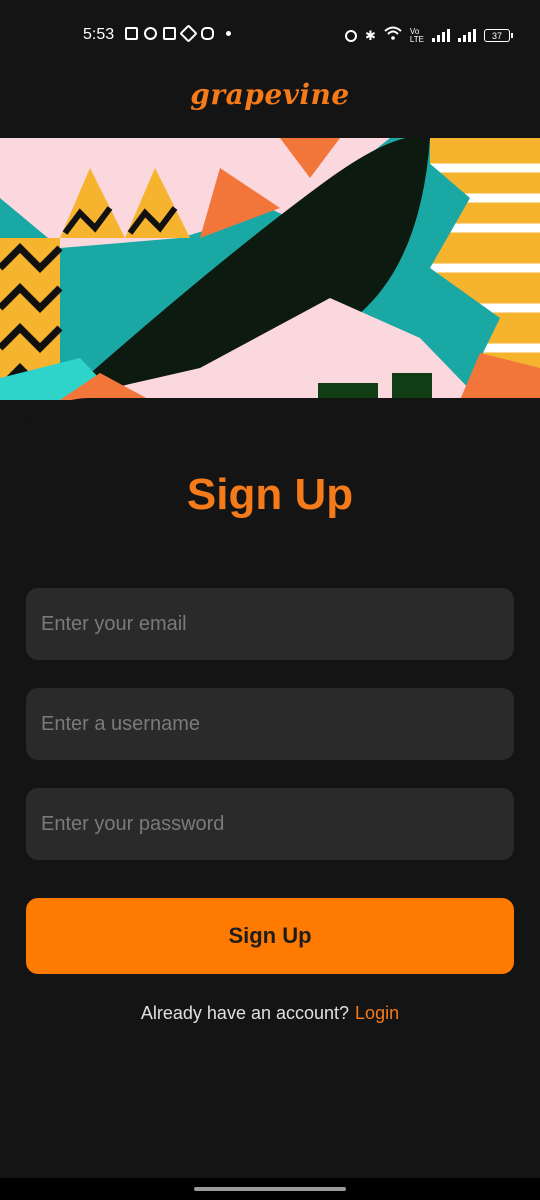 The height and width of the screenshot is (1200, 540). What do you see at coordinates (270, 35) in the screenshot?
I see `status-bar: 5:53 ✱ Vo LTE 37` at bounding box center [270, 35].